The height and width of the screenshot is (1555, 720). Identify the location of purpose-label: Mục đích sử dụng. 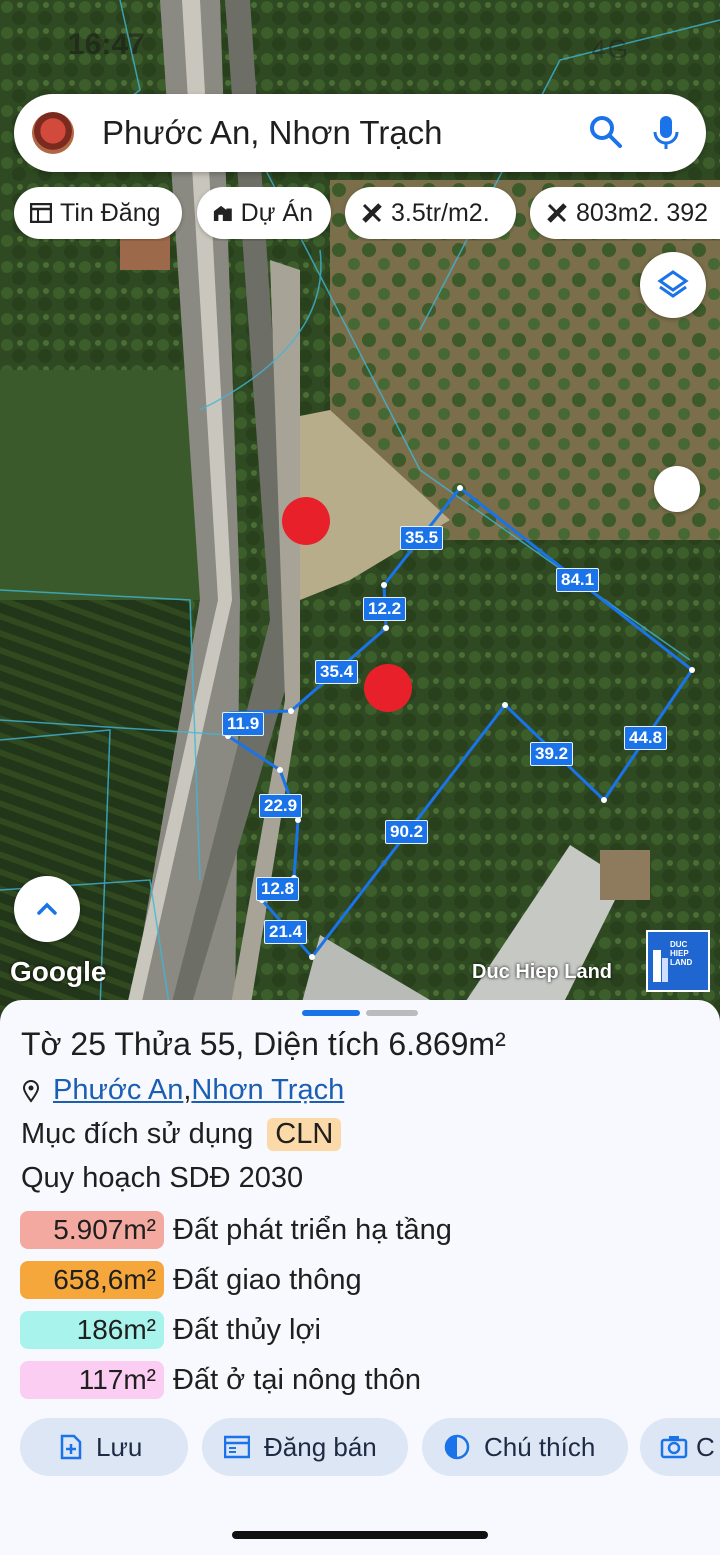
(137, 1134).